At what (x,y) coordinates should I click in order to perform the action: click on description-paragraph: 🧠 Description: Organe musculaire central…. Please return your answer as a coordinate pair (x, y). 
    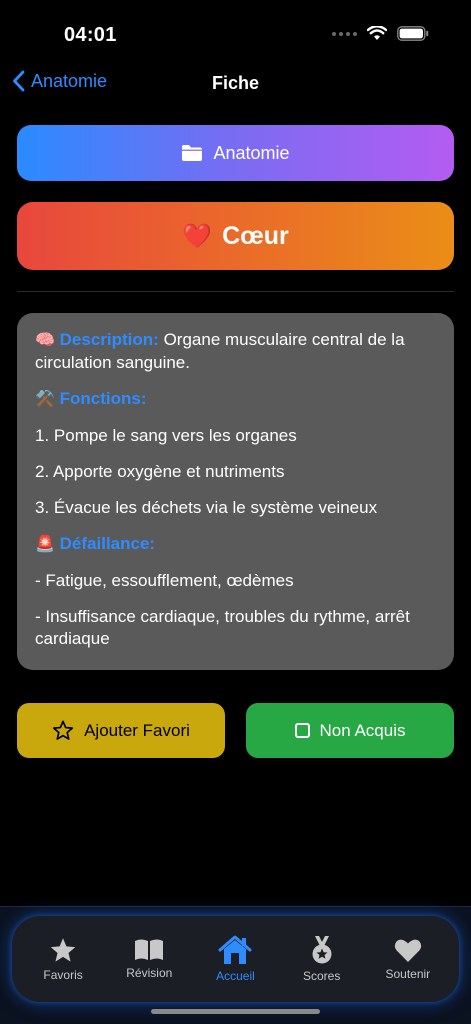
    Looking at the image, I should click on (235, 351).